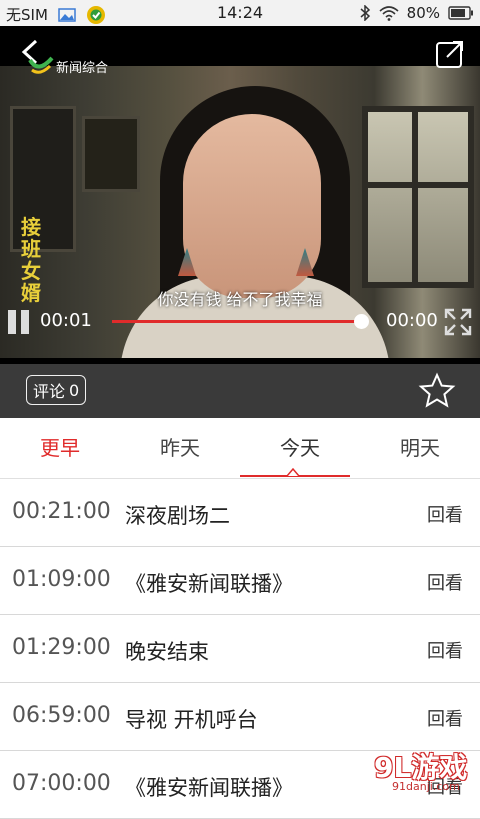 The width and height of the screenshot is (480, 819). Describe the element at coordinates (240, 649) in the screenshot. I see `schedule-row: 01:29:00 晚安结束 回看` at that location.